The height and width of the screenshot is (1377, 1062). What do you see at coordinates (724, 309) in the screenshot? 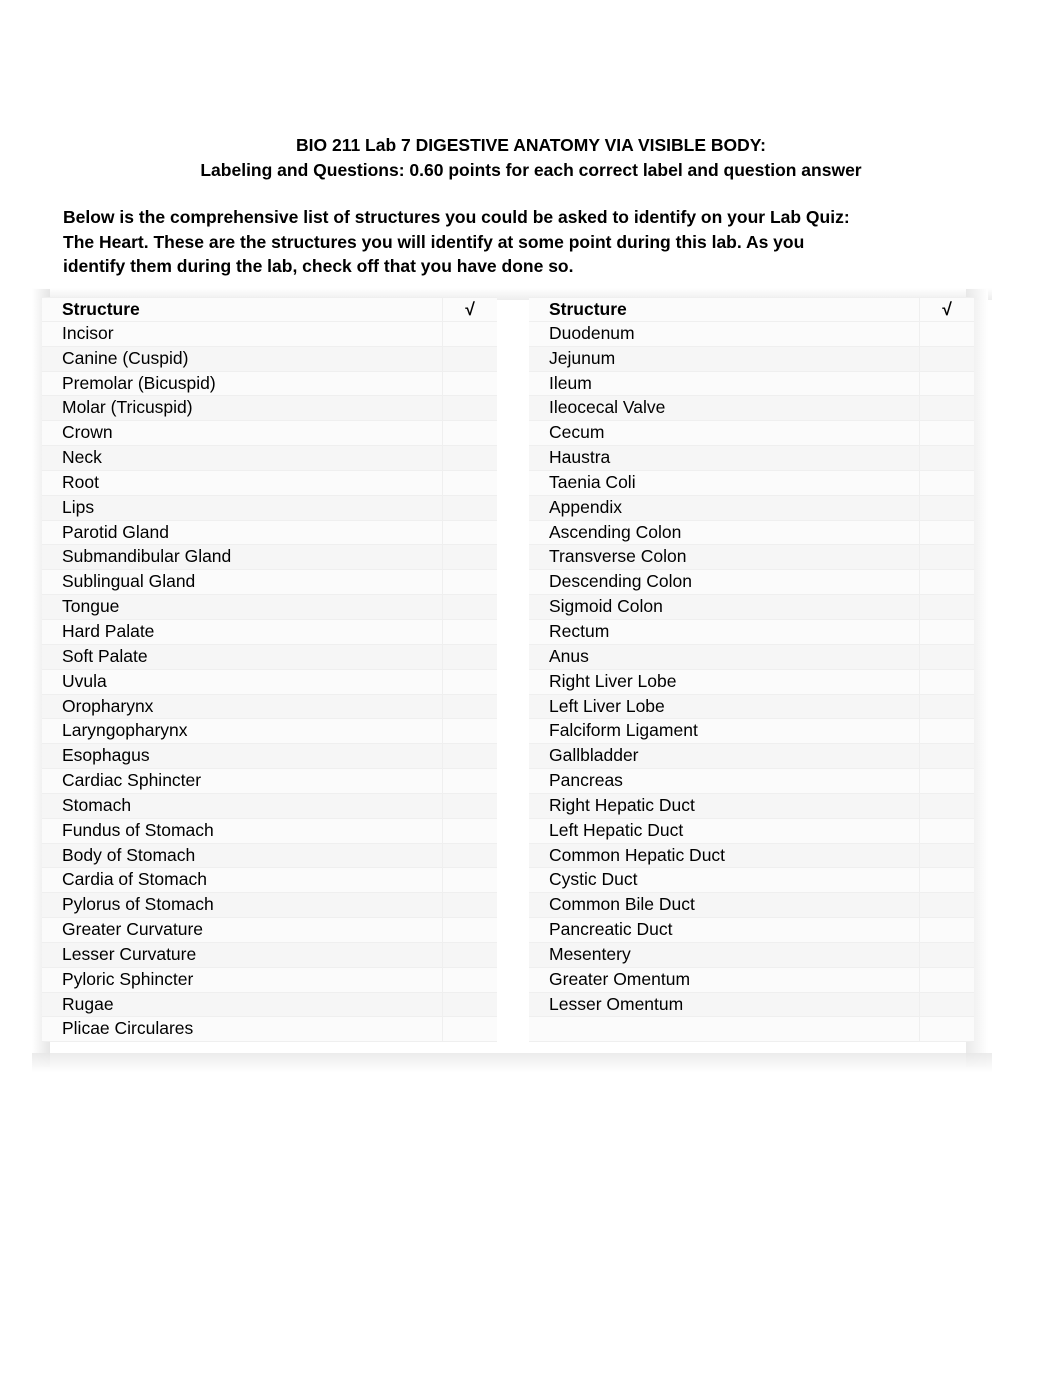
I see `column-header-structure-right: Structure` at bounding box center [724, 309].